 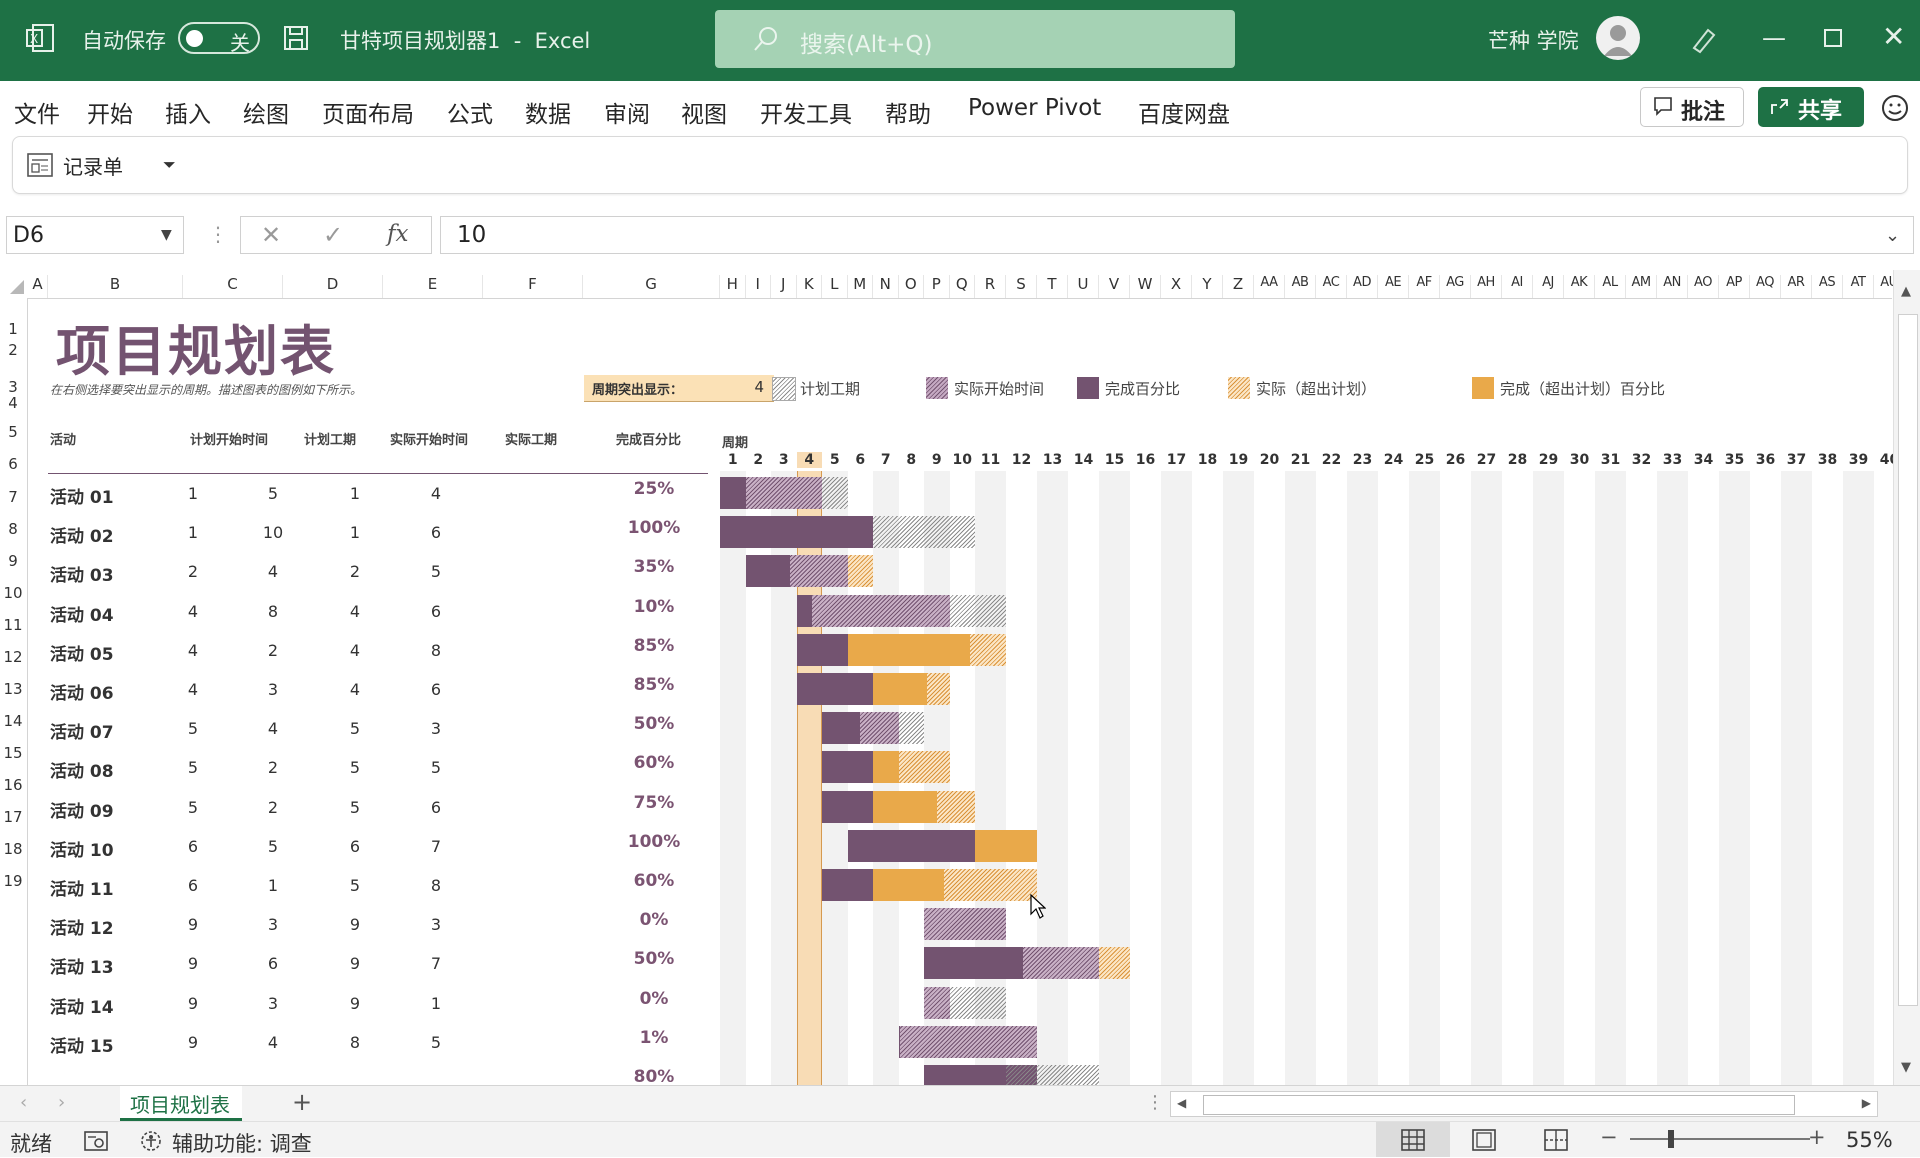 What do you see at coordinates (654, 803) in the screenshot?
I see `cell-pct-complete: 75%` at bounding box center [654, 803].